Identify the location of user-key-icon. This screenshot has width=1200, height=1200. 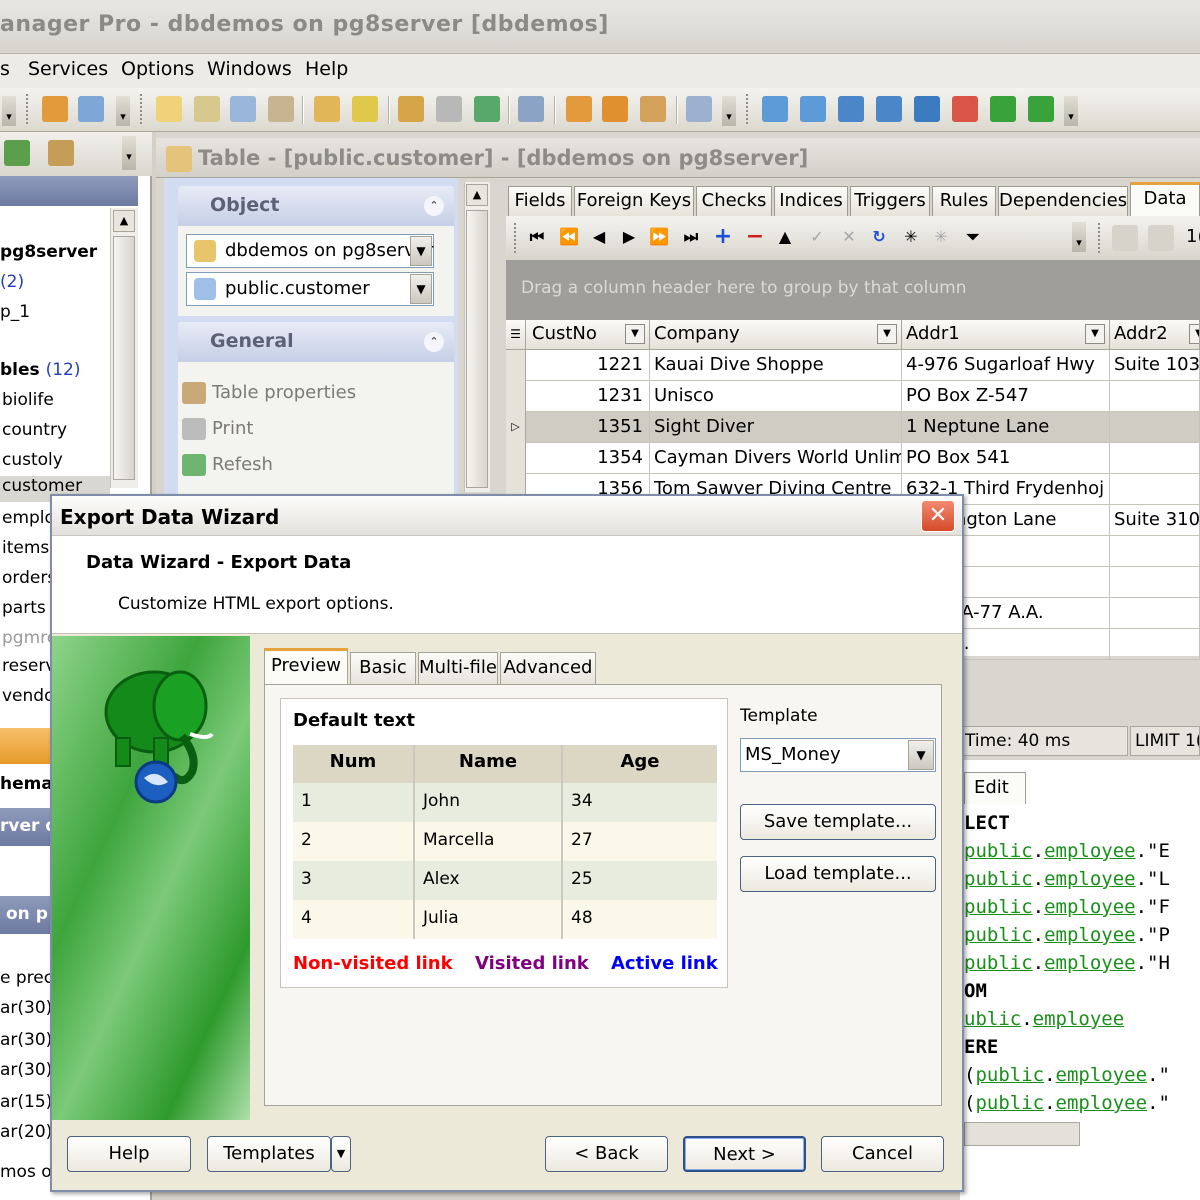
(653, 109).